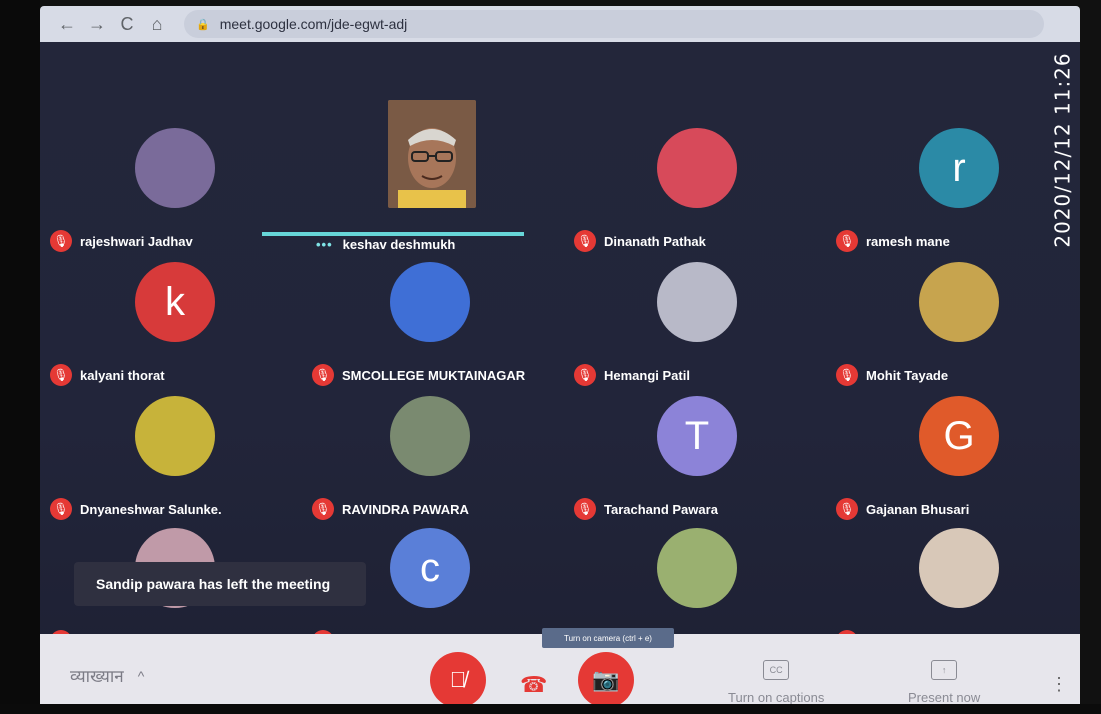 Image resolution: width=1101 pixels, height=714 pixels. What do you see at coordinates (405, 509) in the screenshot?
I see `participant-name: RAVINDRA PAWARA` at bounding box center [405, 509].